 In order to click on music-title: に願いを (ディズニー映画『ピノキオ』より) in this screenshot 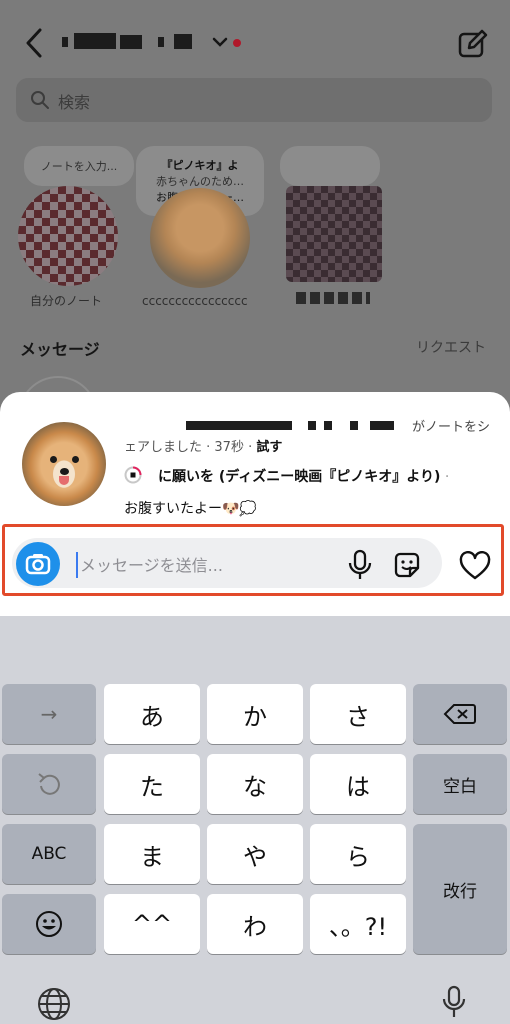, I will do `click(299, 477)`.